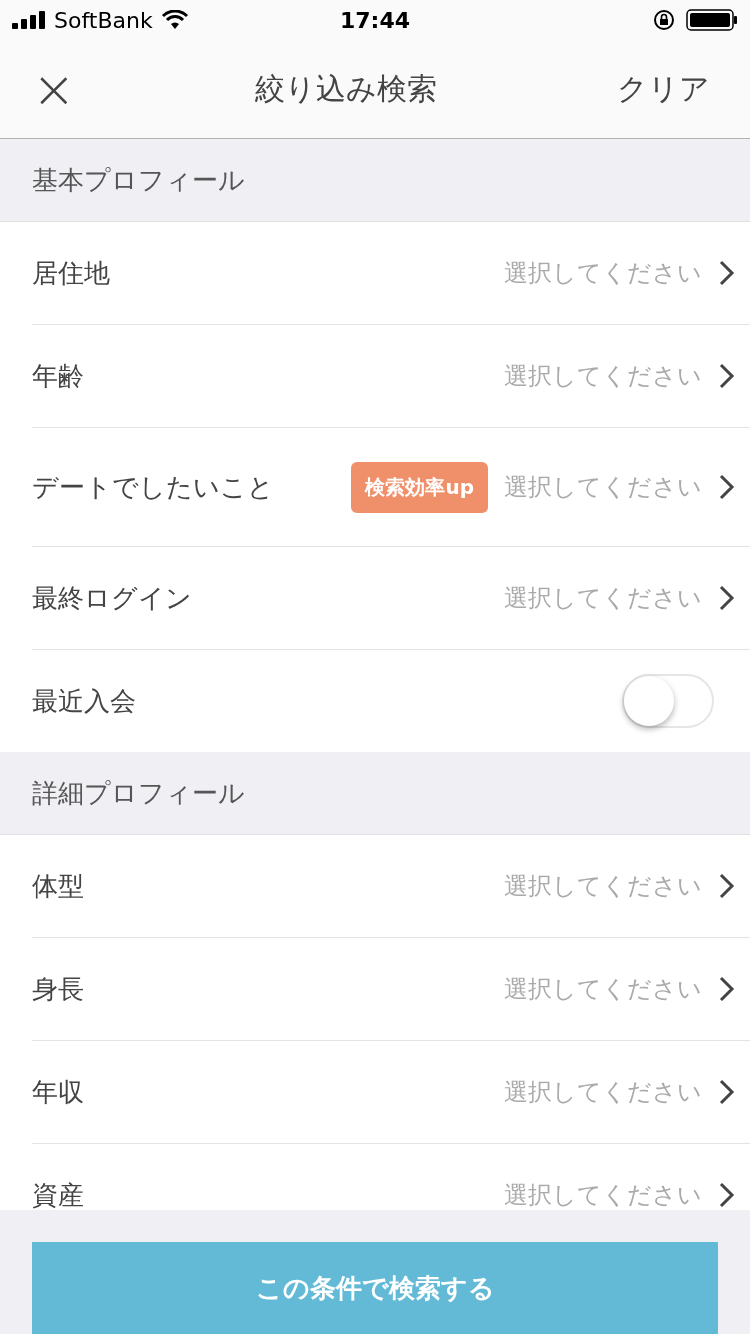  What do you see at coordinates (58, 1194) in the screenshot?
I see `filter-label: 資産` at bounding box center [58, 1194].